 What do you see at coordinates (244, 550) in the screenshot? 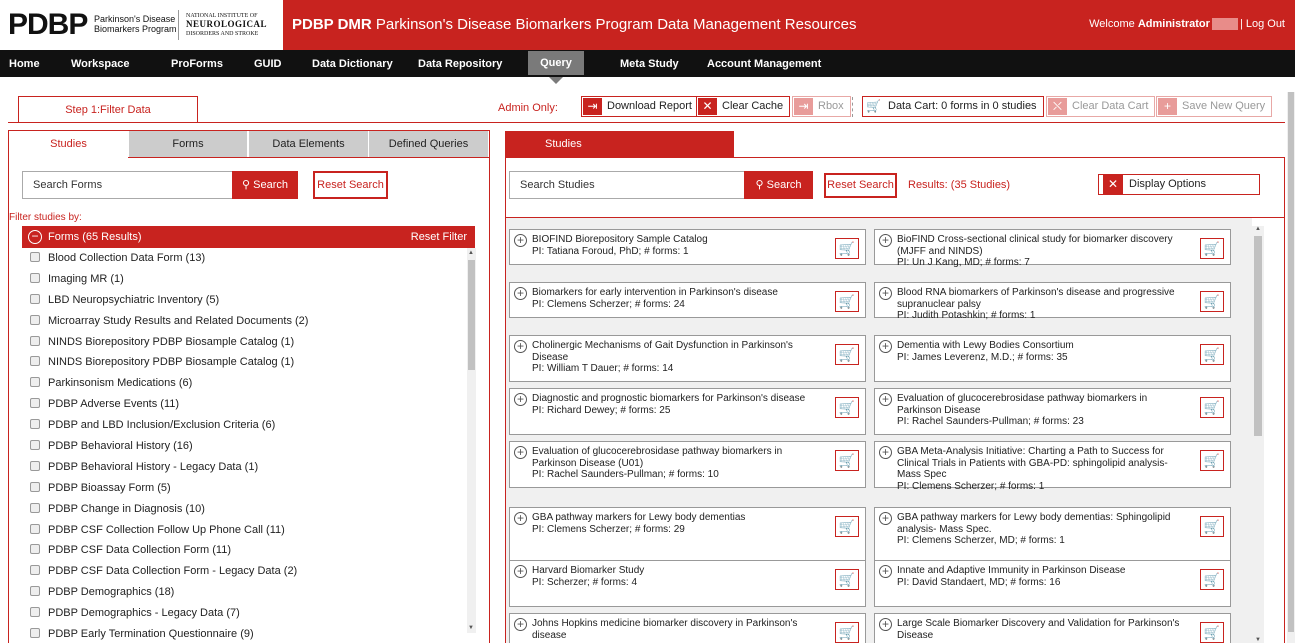
I see `form-filter-item: PDBP CSF Data Collection Form (11)` at bounding box center [244, 550].